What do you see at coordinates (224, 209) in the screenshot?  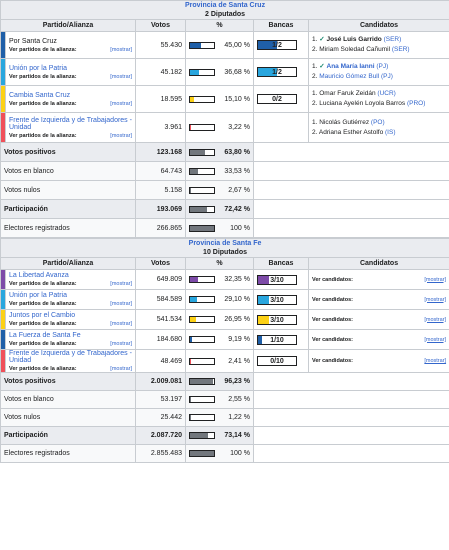 I see `summary-row: Participación 193.069 72,42 %` at bounding box center [224, 209].